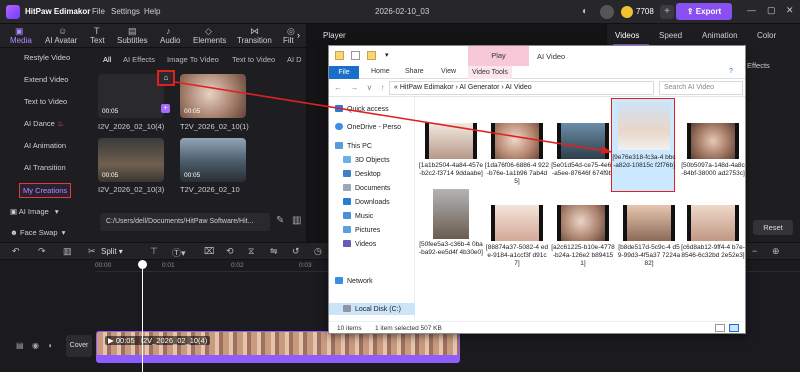 This screenshot has width=800, height=372. What do you see at coordinates (366, 188) in the screenshot?
I see `nav-documents: Documents` at bounding box center [366, 188].